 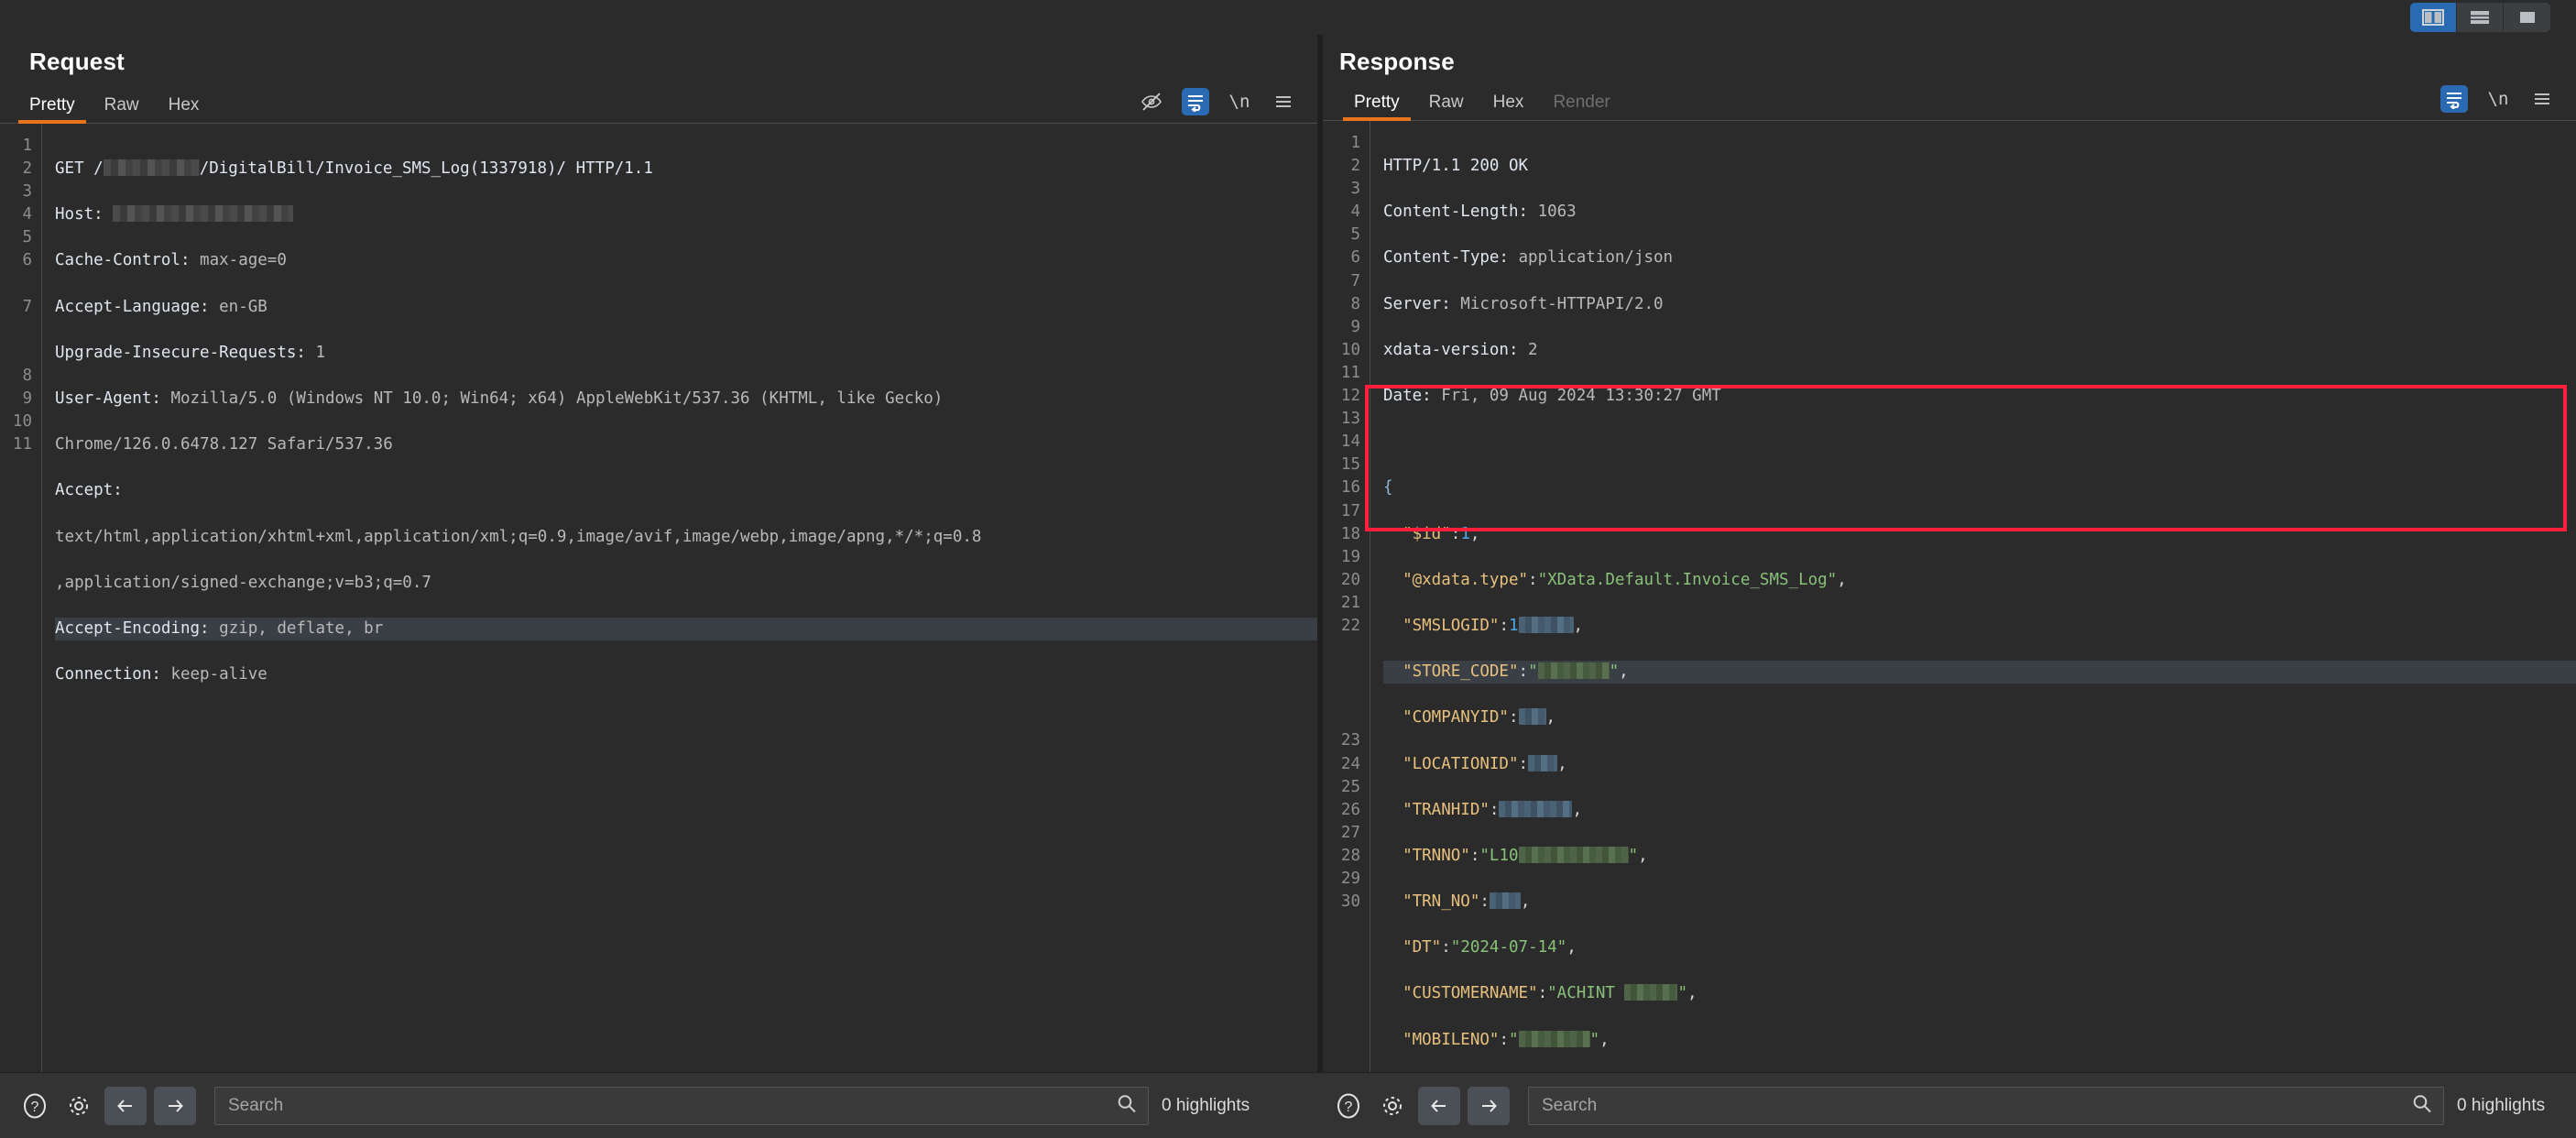 I want to click on layout-single-pane-button, so click(x=2527, y=17).